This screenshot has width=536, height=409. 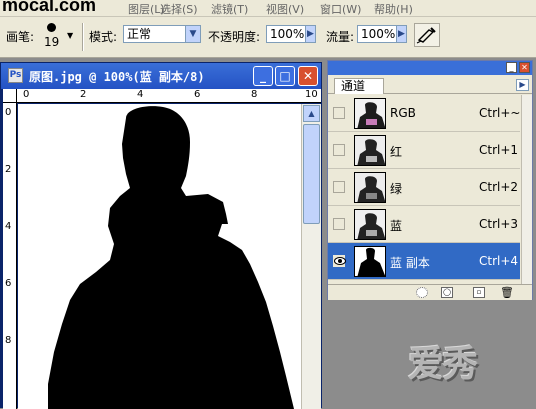 I want to click on mode-label: 模式:, so click(x=103, y=37).